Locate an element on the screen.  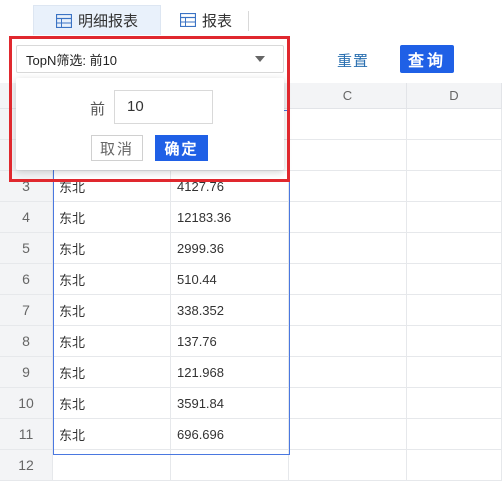
cell-value: 3591.84 is located at coordinates (230, 403).